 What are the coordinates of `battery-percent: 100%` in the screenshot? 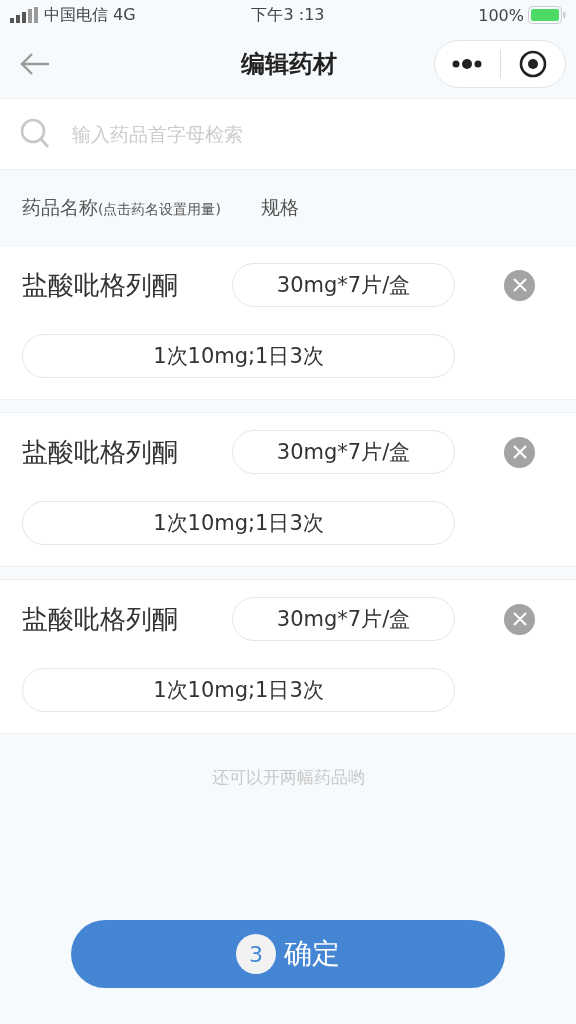 It's located at (501, 15).